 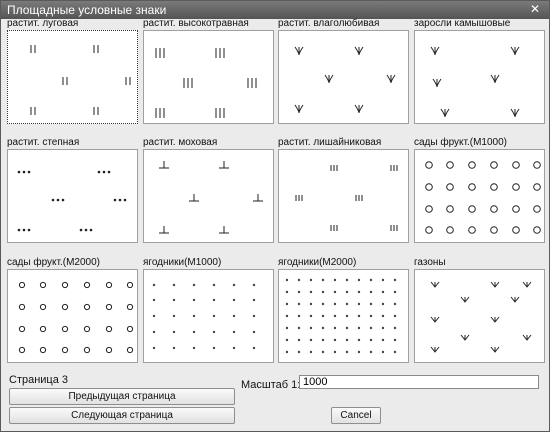 I want to click on symbol-cell: ягодники(М1000), so click(x=208, y=310).